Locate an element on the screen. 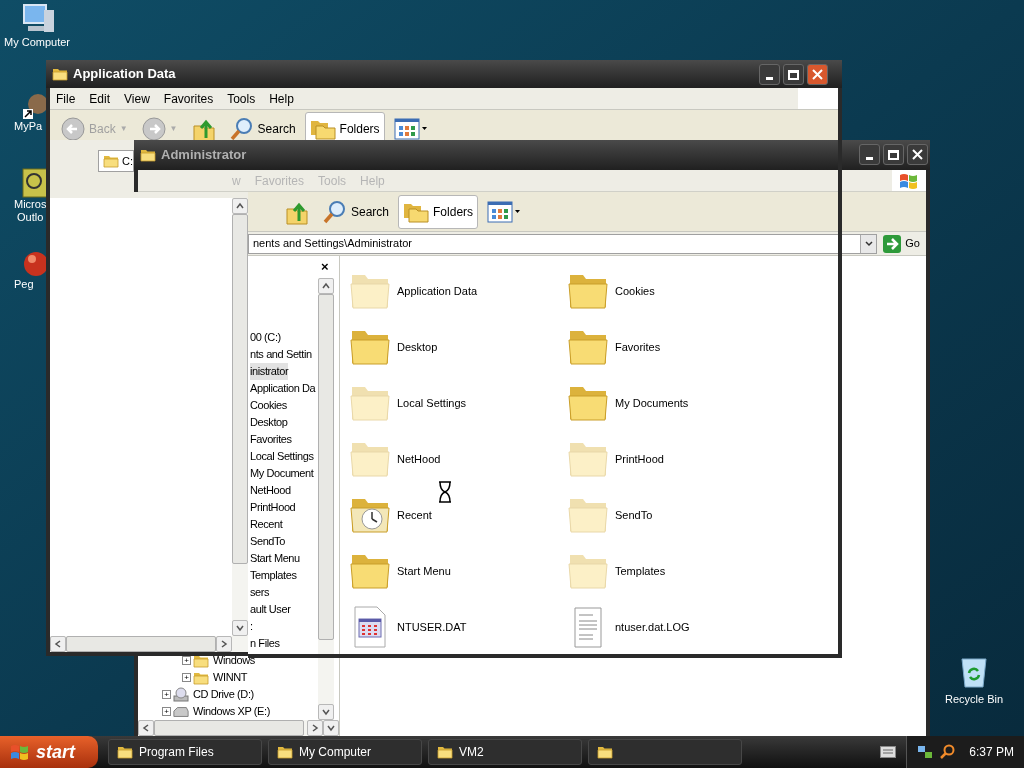  menu-item: Help is located at coordinates (281, 98).